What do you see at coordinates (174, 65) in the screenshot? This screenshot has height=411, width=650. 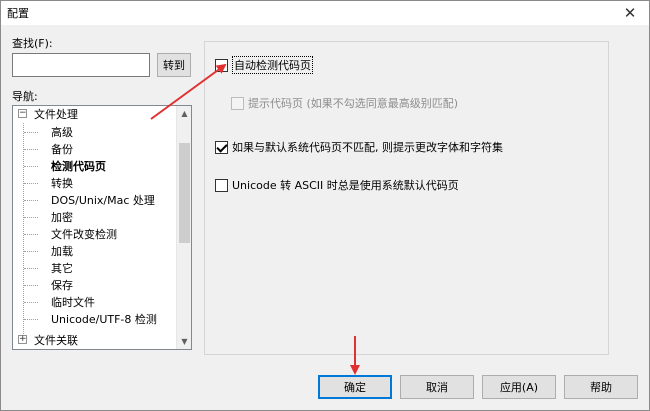 I see `goto-button: 转到` at bounding box center [174, 65].